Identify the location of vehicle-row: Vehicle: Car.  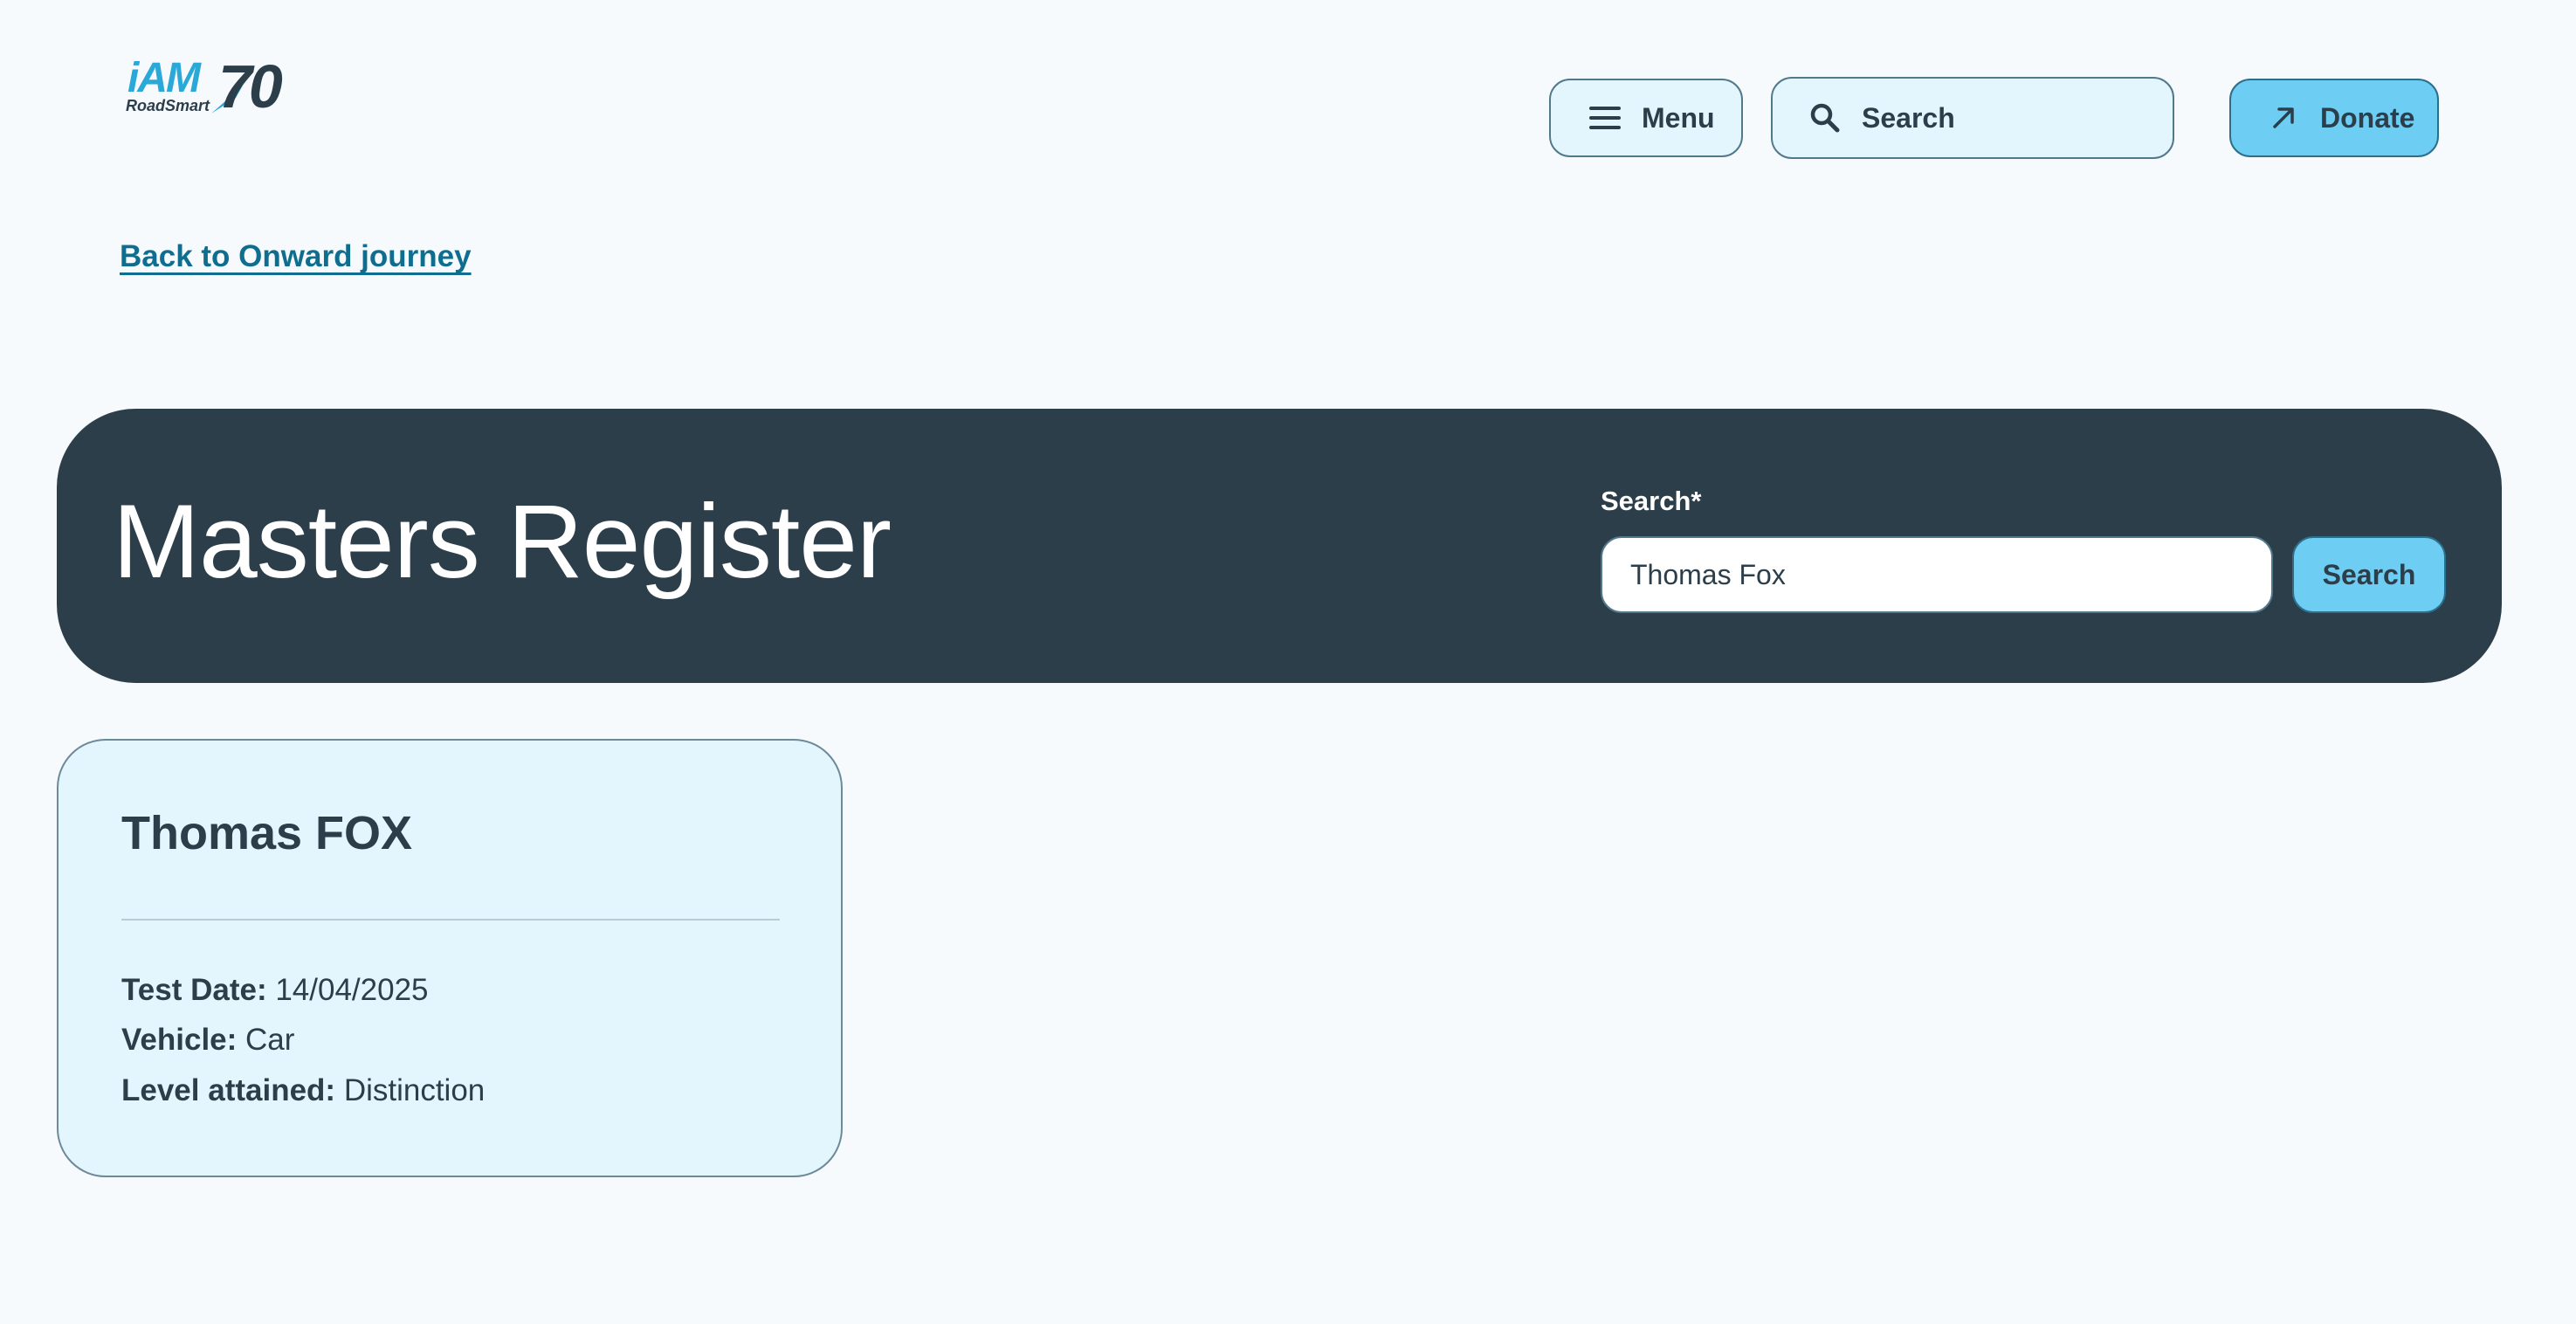
(207, 1040).